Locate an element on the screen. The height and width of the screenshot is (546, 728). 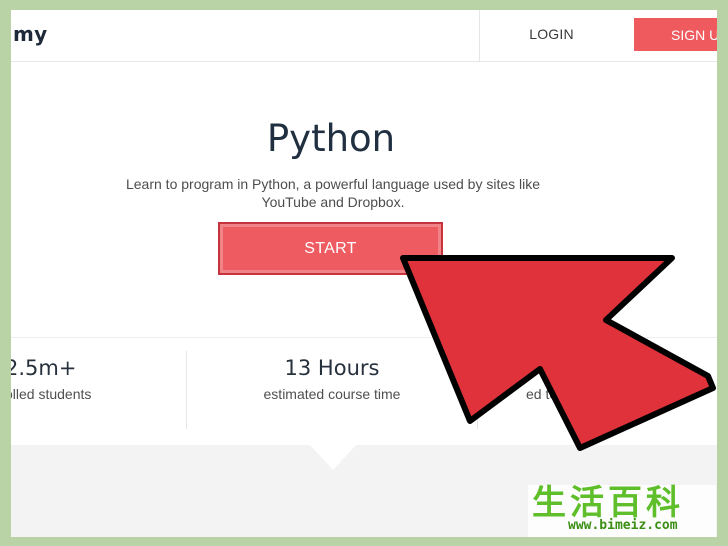
watermark-logo: 生 活 百 科 is located at coordinates (606, 503).